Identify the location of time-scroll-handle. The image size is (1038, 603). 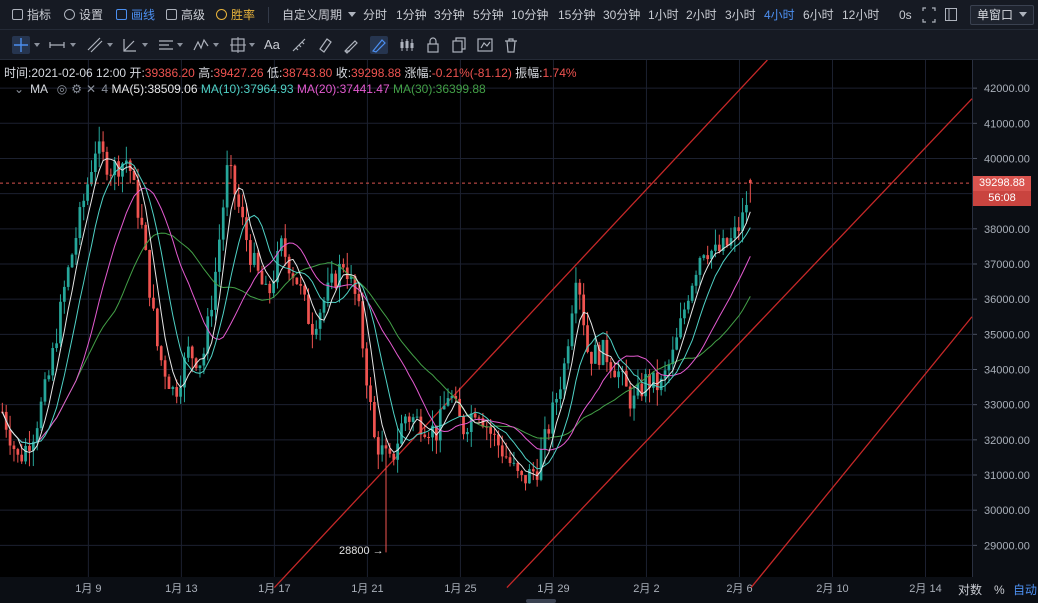
(541, 601).